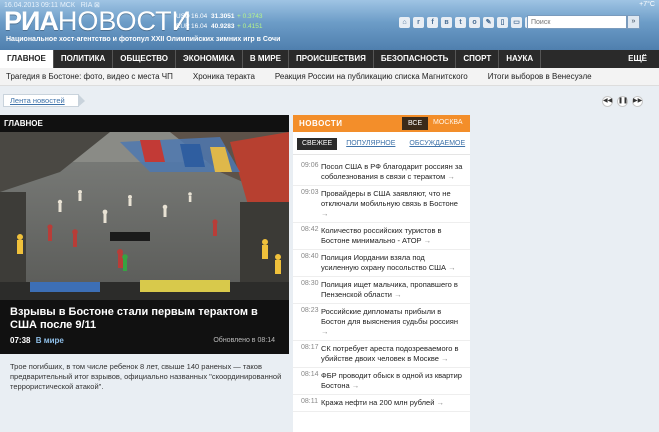 This screenshot has height=432, width=659. What do you see at coordinates (520, 59) in the screenshot?
I see `nav-item-science: НАУКА` at bounding box center [520, 59].